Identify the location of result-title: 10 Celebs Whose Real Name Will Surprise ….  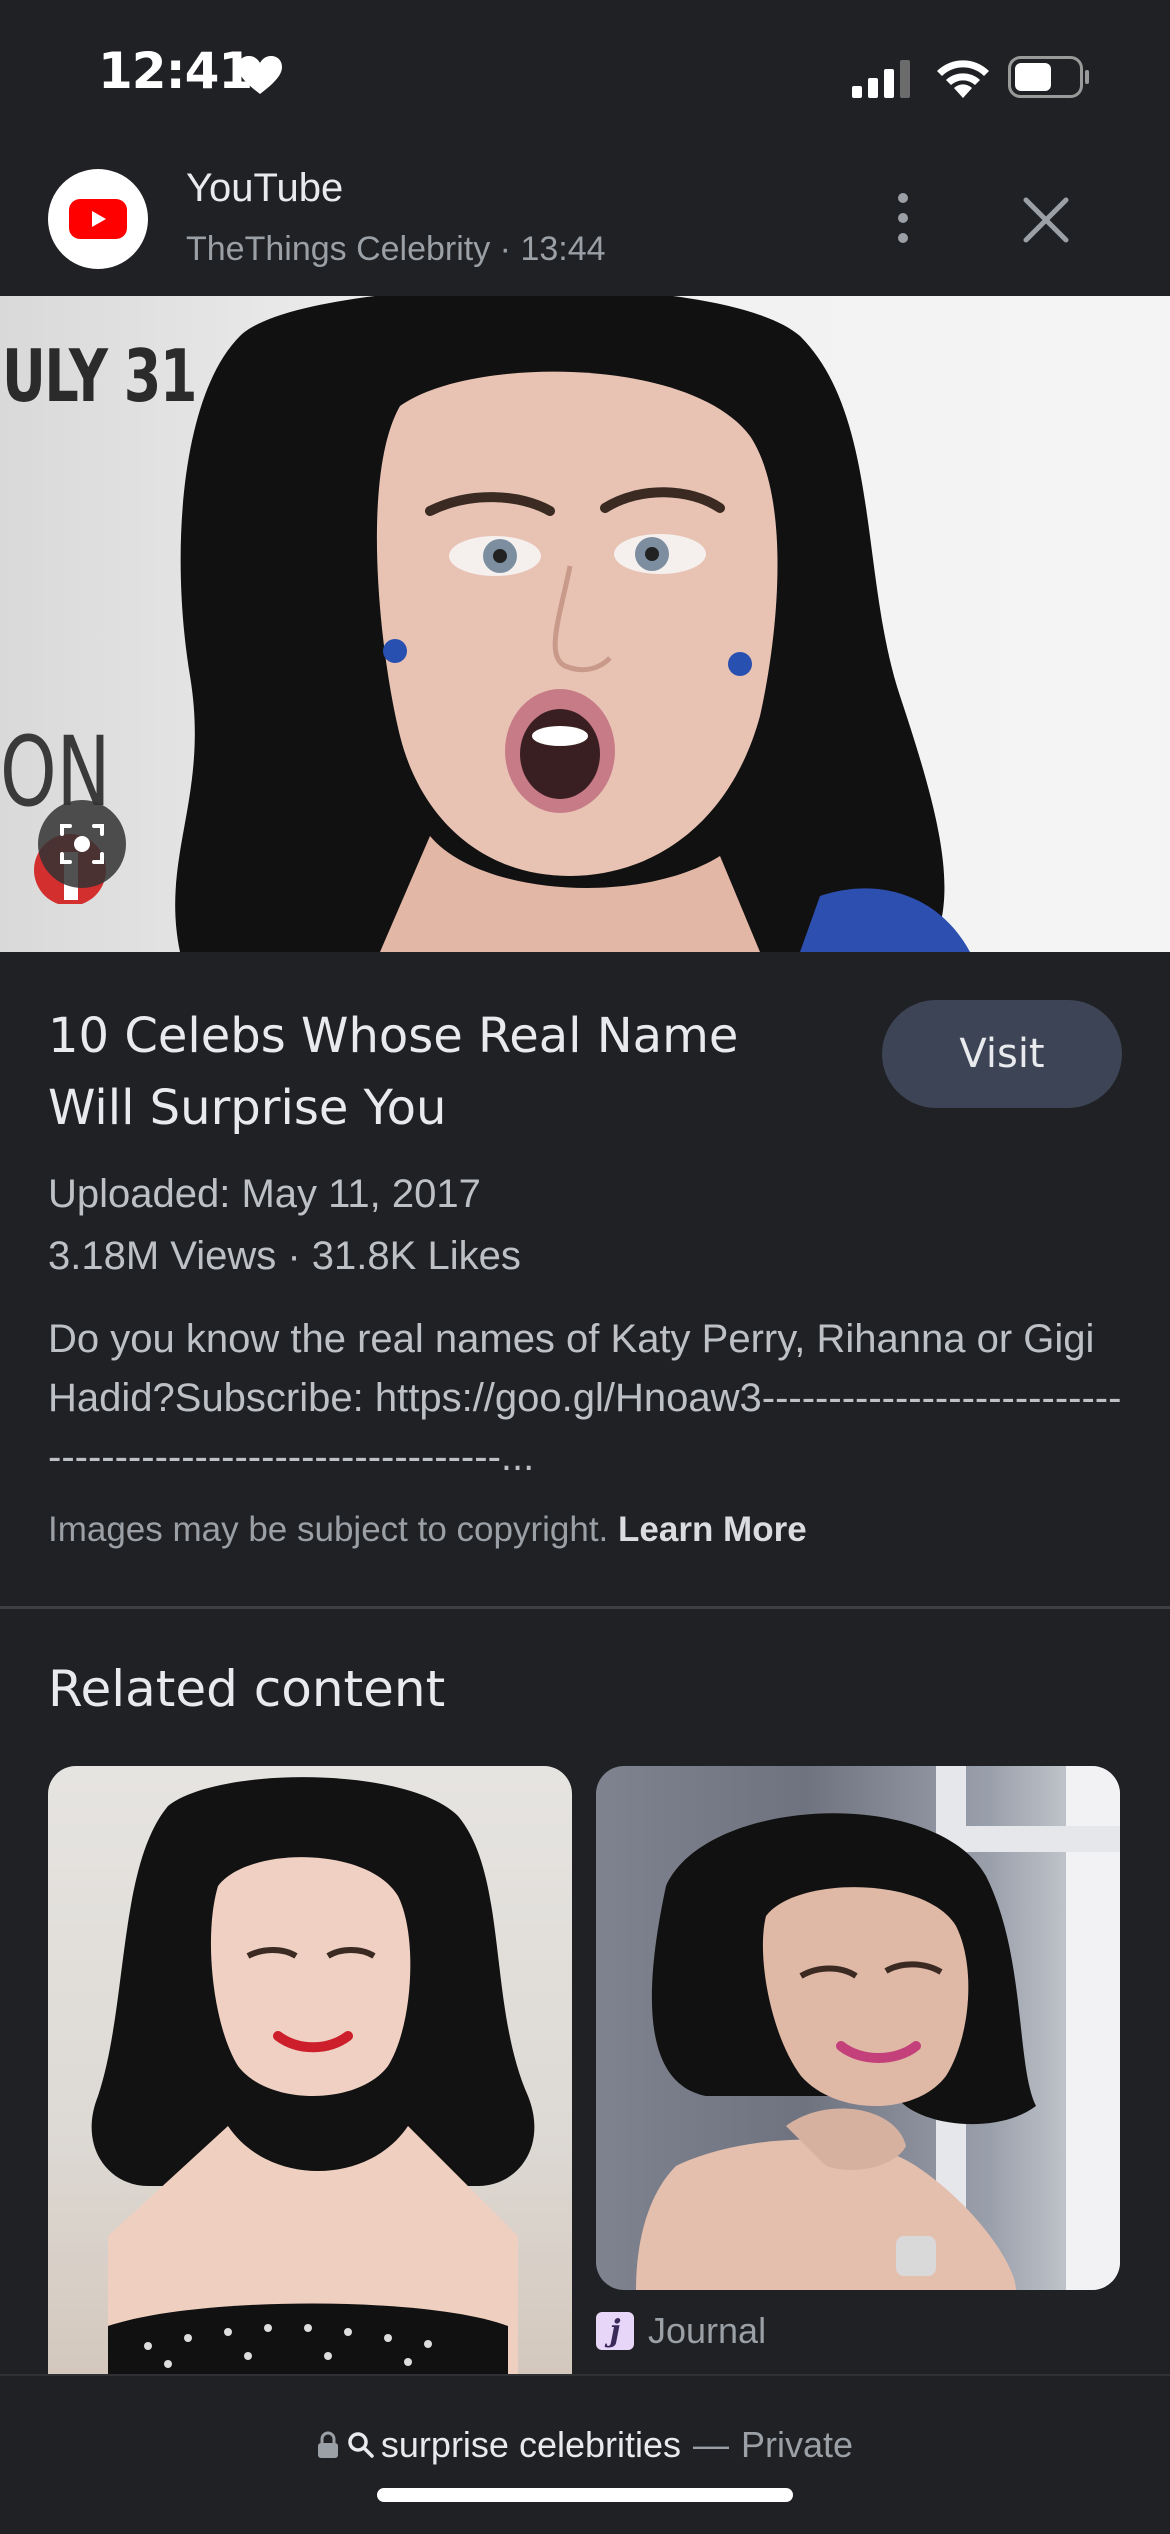
(393, 1072).